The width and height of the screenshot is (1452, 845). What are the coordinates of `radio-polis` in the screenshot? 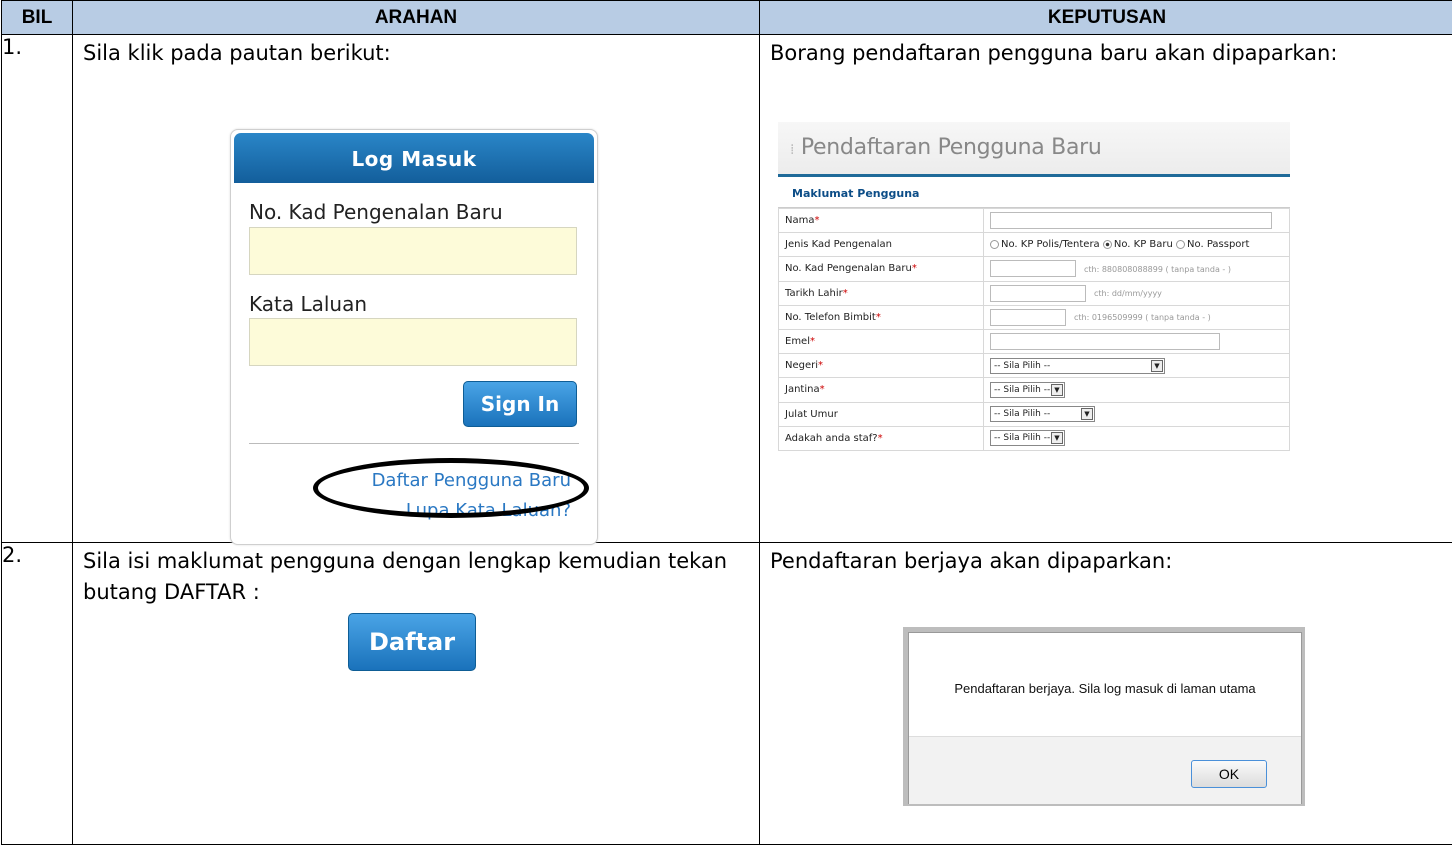 It's located at (994, 244).